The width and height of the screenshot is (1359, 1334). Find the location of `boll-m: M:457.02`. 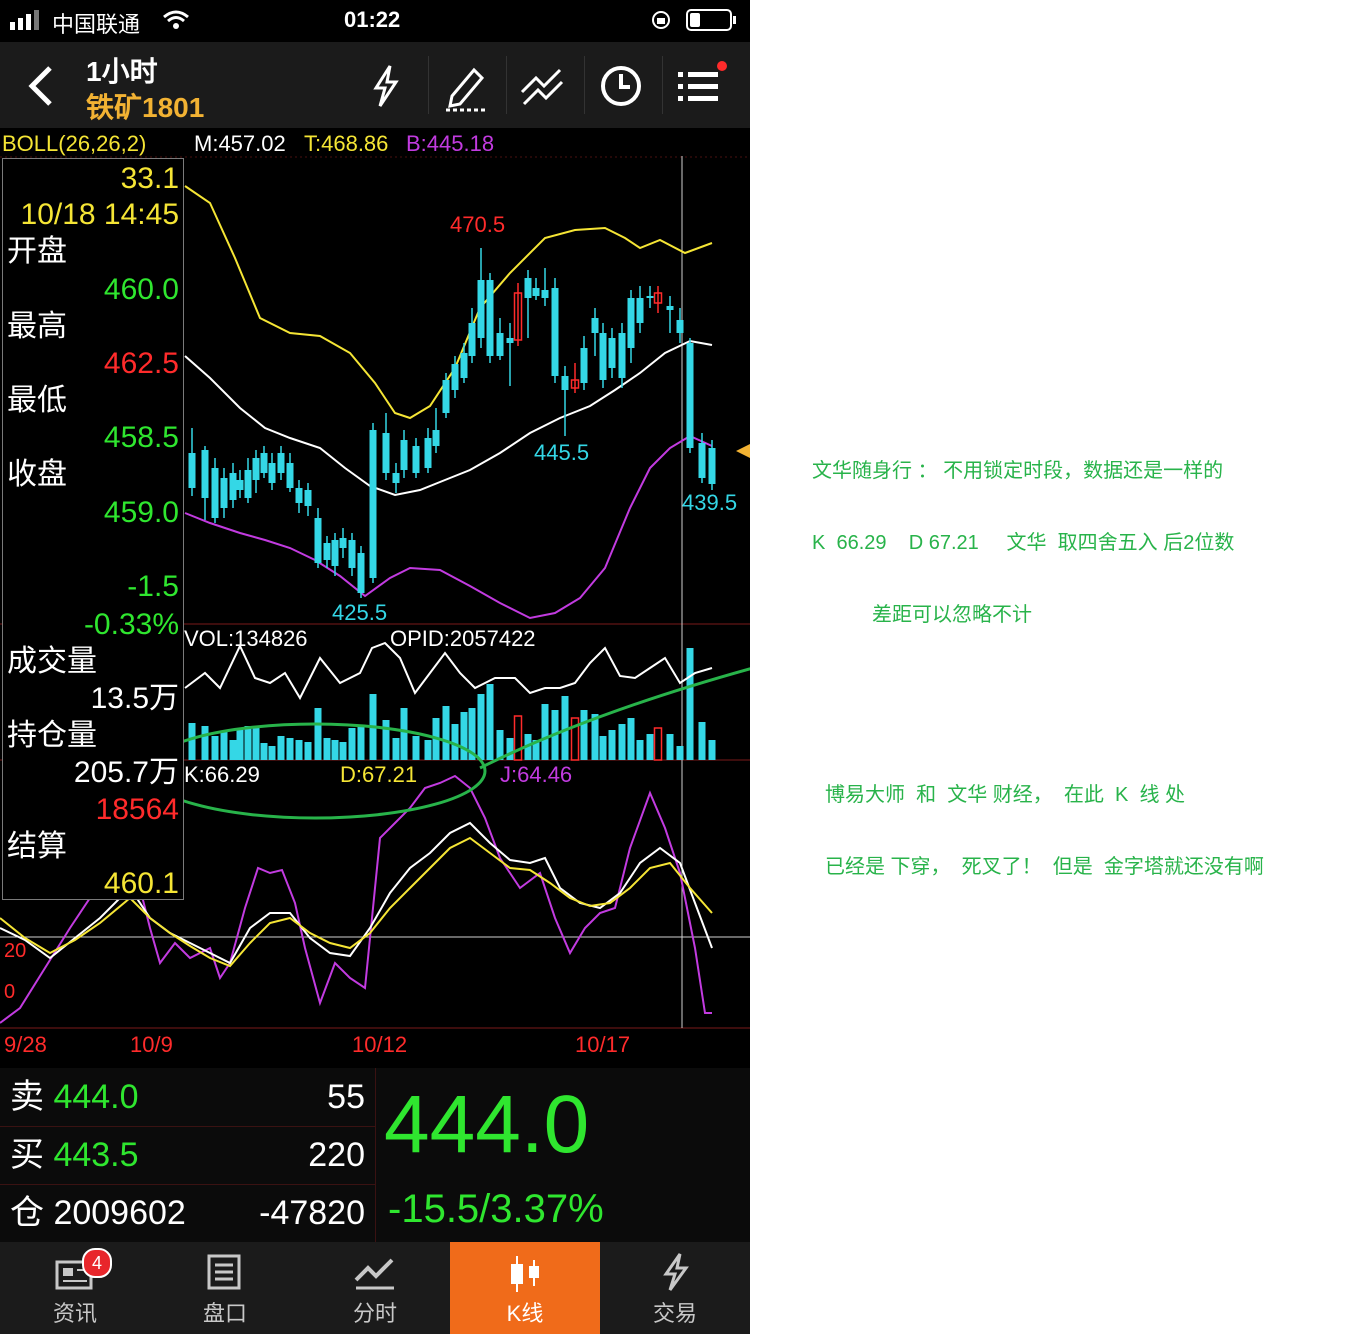

boll-m: M:457.02 is located at coordinates (240, 143).